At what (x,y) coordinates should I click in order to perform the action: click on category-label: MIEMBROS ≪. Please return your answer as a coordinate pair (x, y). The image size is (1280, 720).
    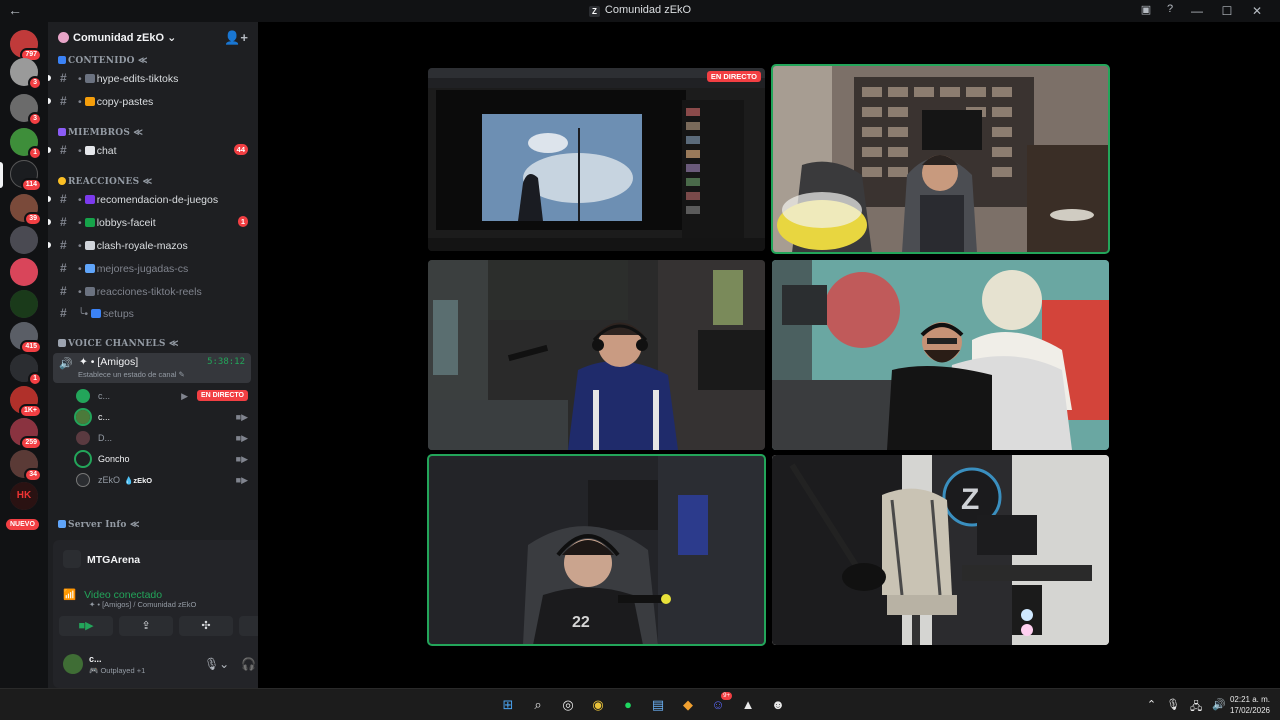
    Looking at the image, I should click on (105, 133).